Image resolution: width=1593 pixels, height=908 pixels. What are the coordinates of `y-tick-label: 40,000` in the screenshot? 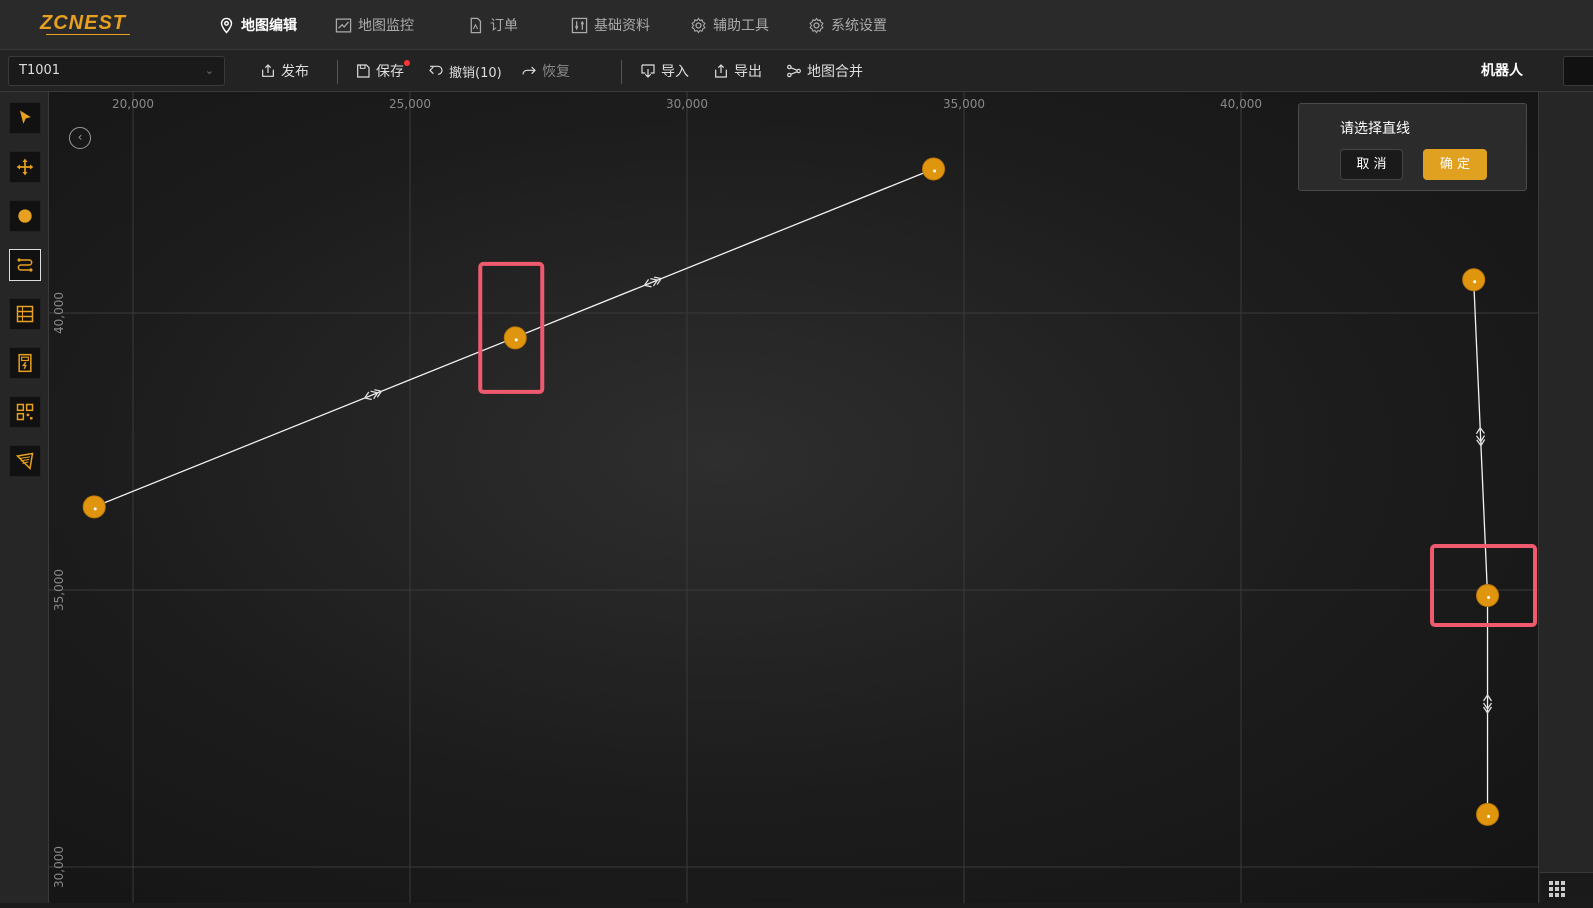 It's located at (59, 313).